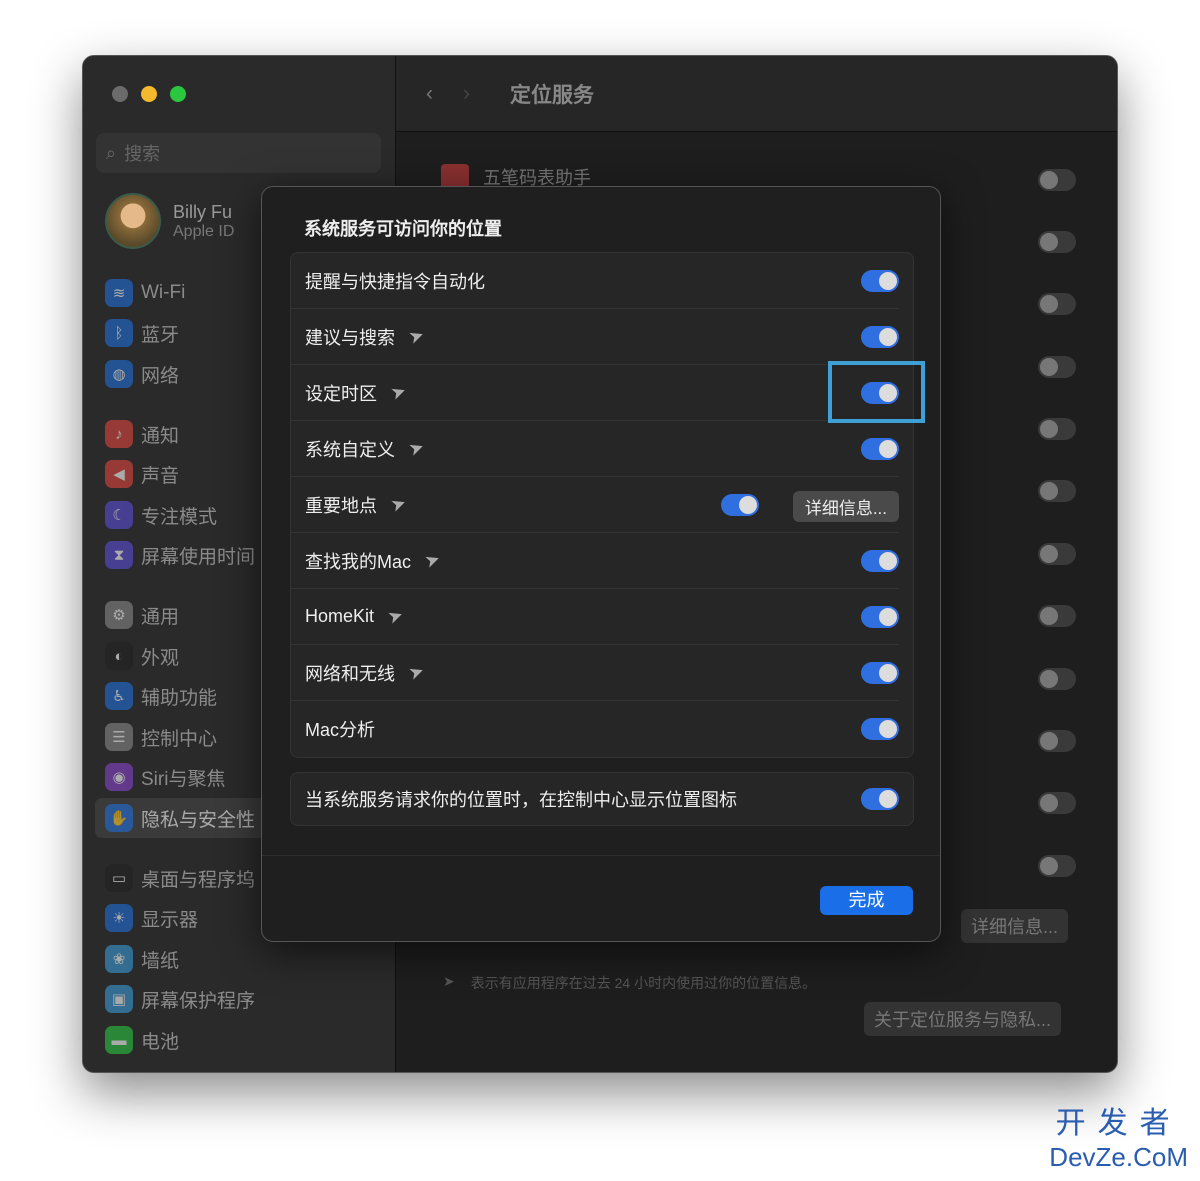 This screenshot has height=1181, width=1200. Describe the element at coordinates (111, 152) in the screenshot. I see `search-icon: ⌕` at that location.